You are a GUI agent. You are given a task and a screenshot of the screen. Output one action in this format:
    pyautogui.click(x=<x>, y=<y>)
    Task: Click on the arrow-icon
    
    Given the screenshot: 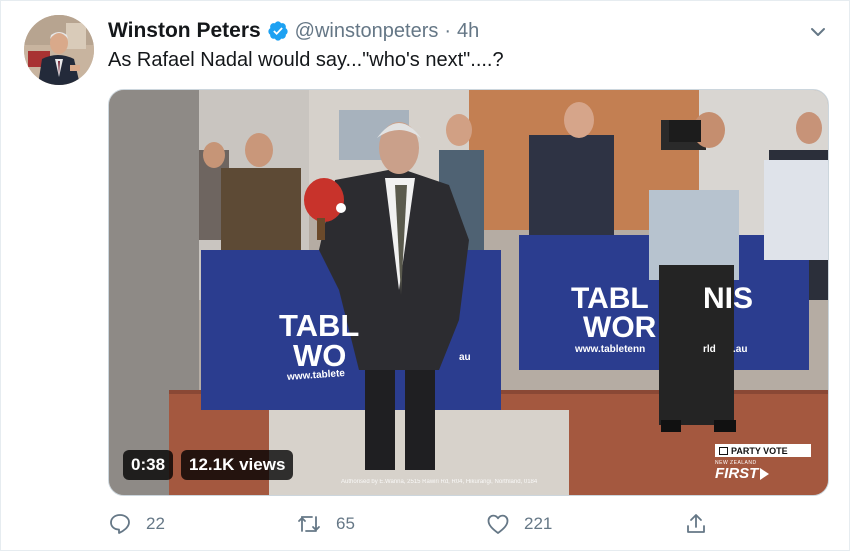 What is the action you would take?
    pyautogui.click(x=765, y=474)
    